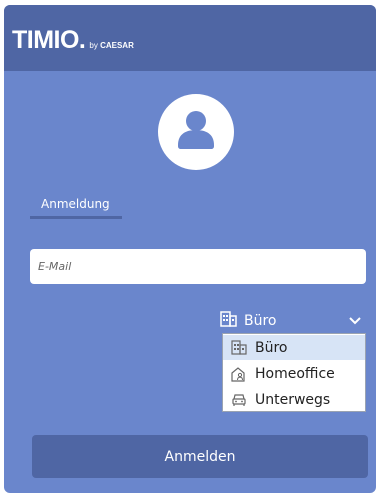 The image size is (380, 503). I want to click on home-office-icon, so click(239, 374).